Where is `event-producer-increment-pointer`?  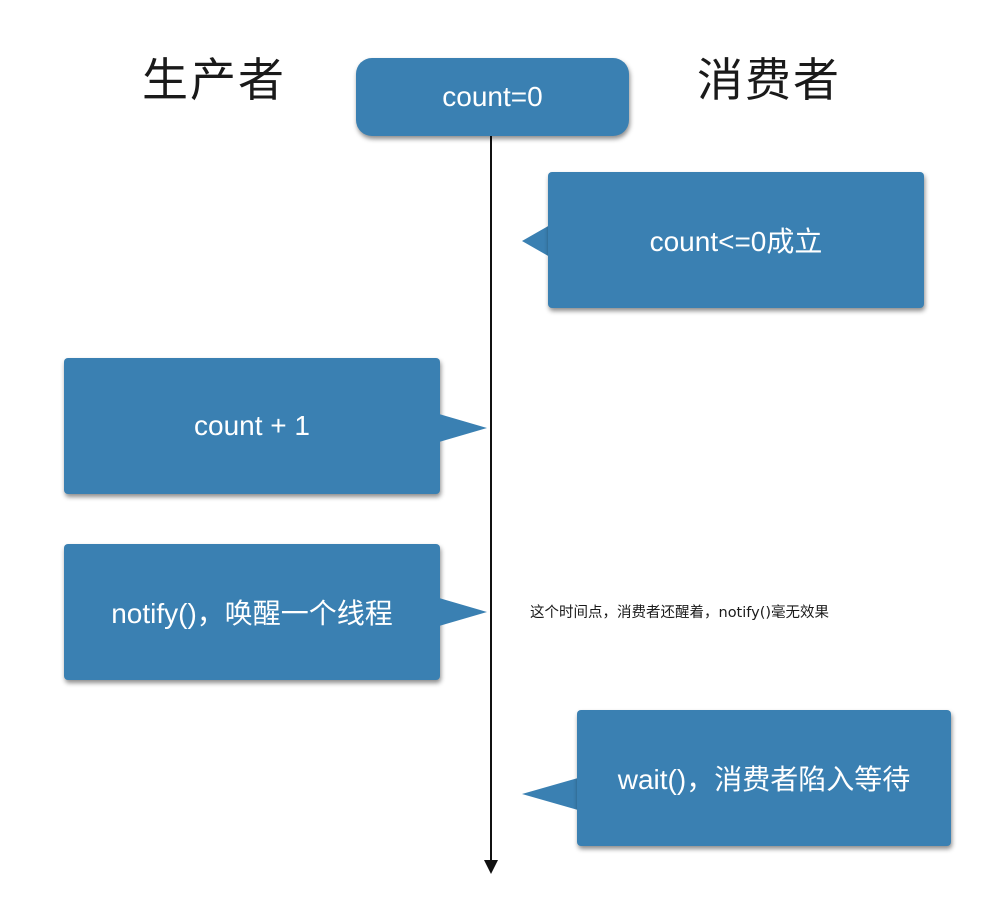 event-producer-increment-pointer is located at coordinates (463, 428).